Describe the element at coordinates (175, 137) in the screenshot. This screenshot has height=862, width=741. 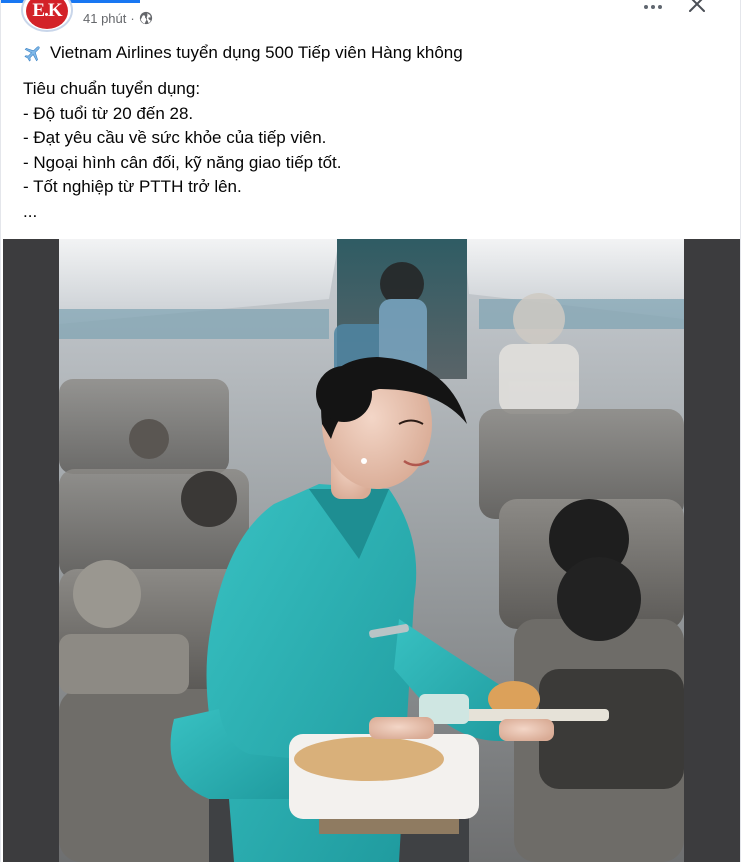
I see `body-line: - Đạt yêu cầu về sức khỏe của tiếp viên.` at that location.